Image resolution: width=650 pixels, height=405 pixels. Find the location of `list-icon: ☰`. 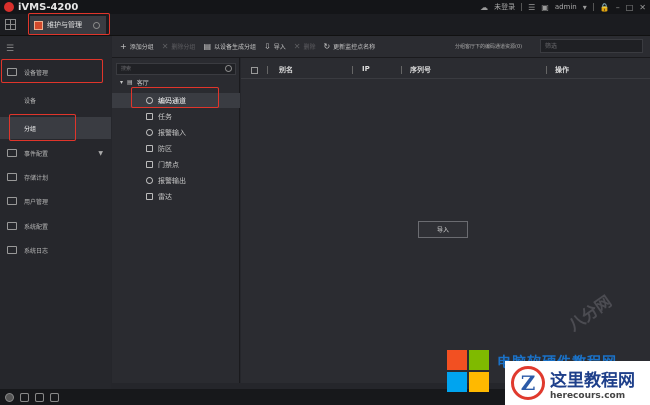

list-icon: ☰ is located at coordinates (531, 7).